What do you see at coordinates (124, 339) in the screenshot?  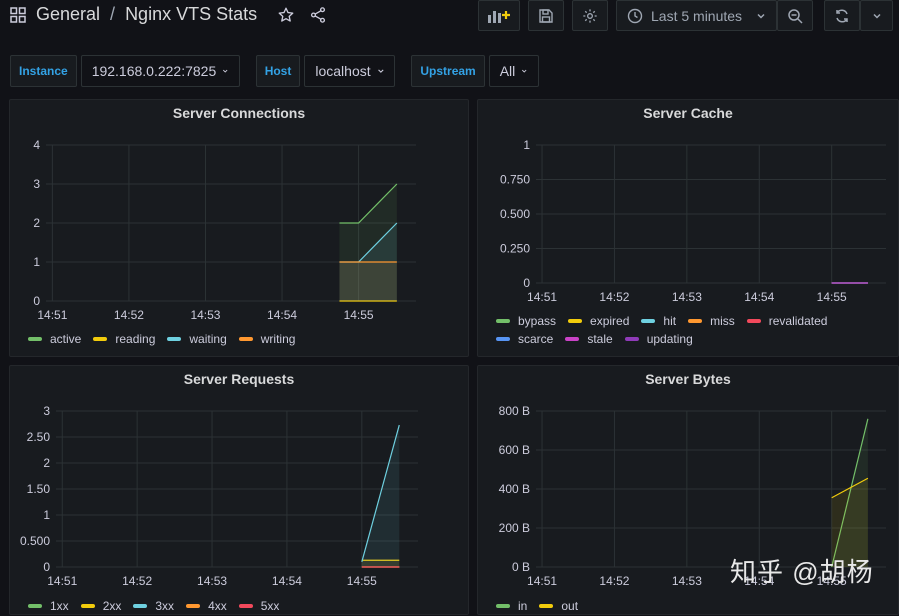 I see `legend-item: reading` at bounding box center [124, 339].